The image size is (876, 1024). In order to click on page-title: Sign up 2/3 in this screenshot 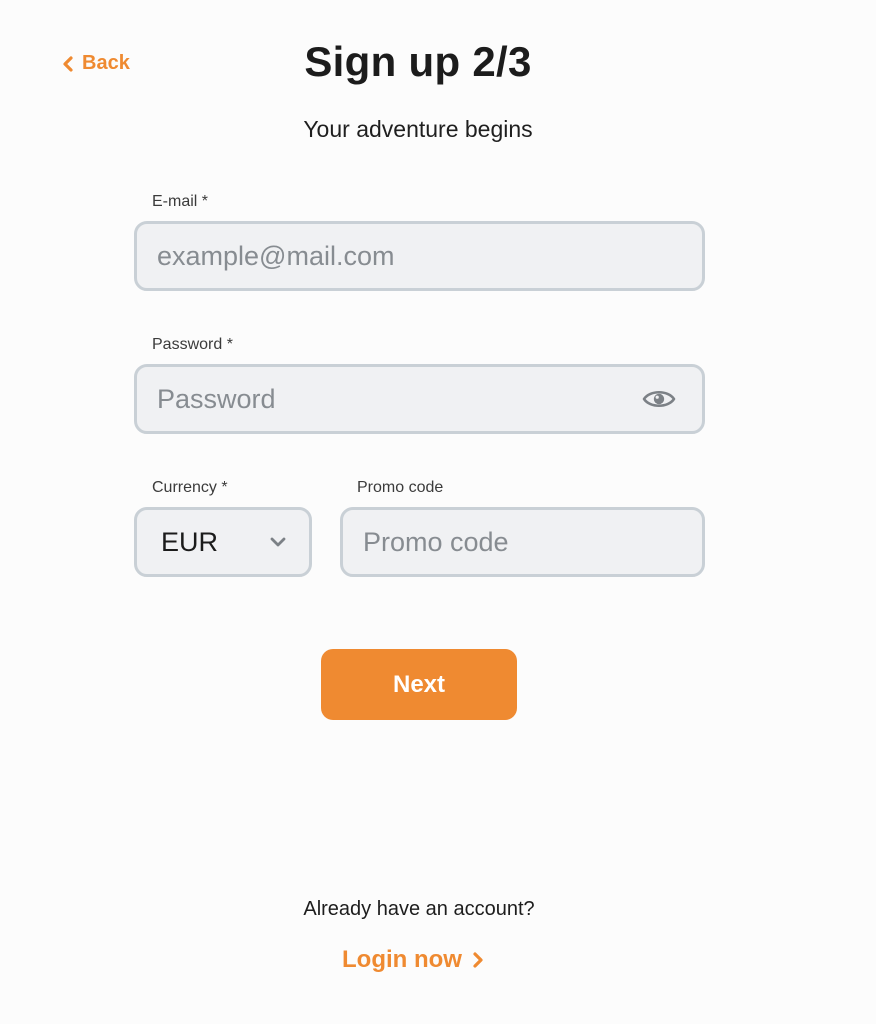, I will do `click(418, 61)`.